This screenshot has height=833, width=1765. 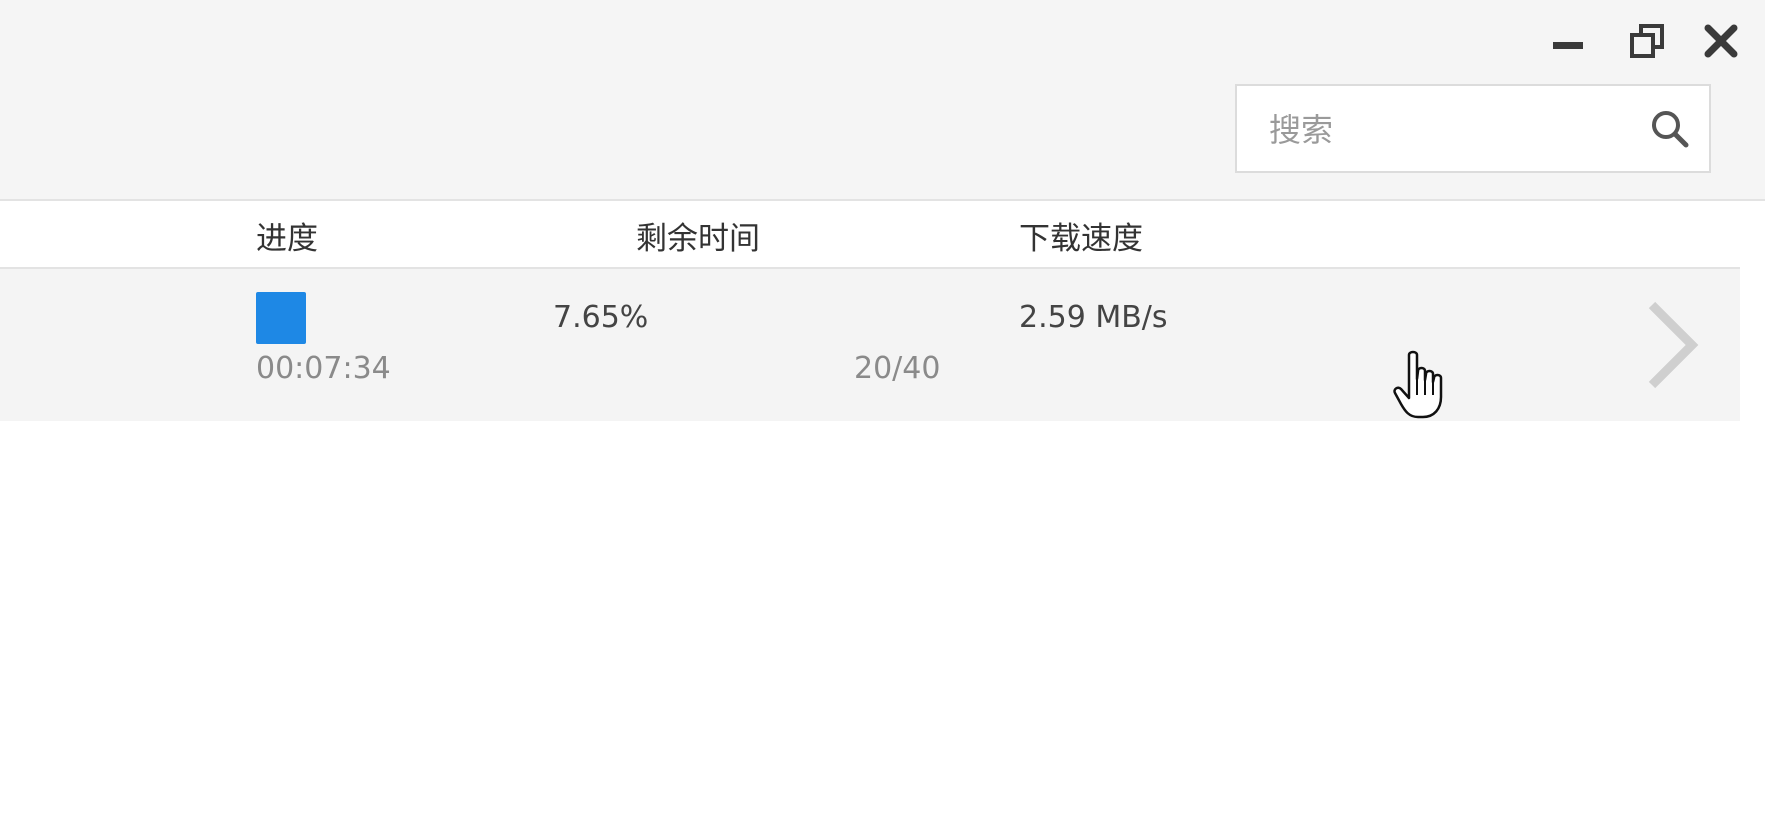 I want to click on close-icon, so click(x=1721, y=41).